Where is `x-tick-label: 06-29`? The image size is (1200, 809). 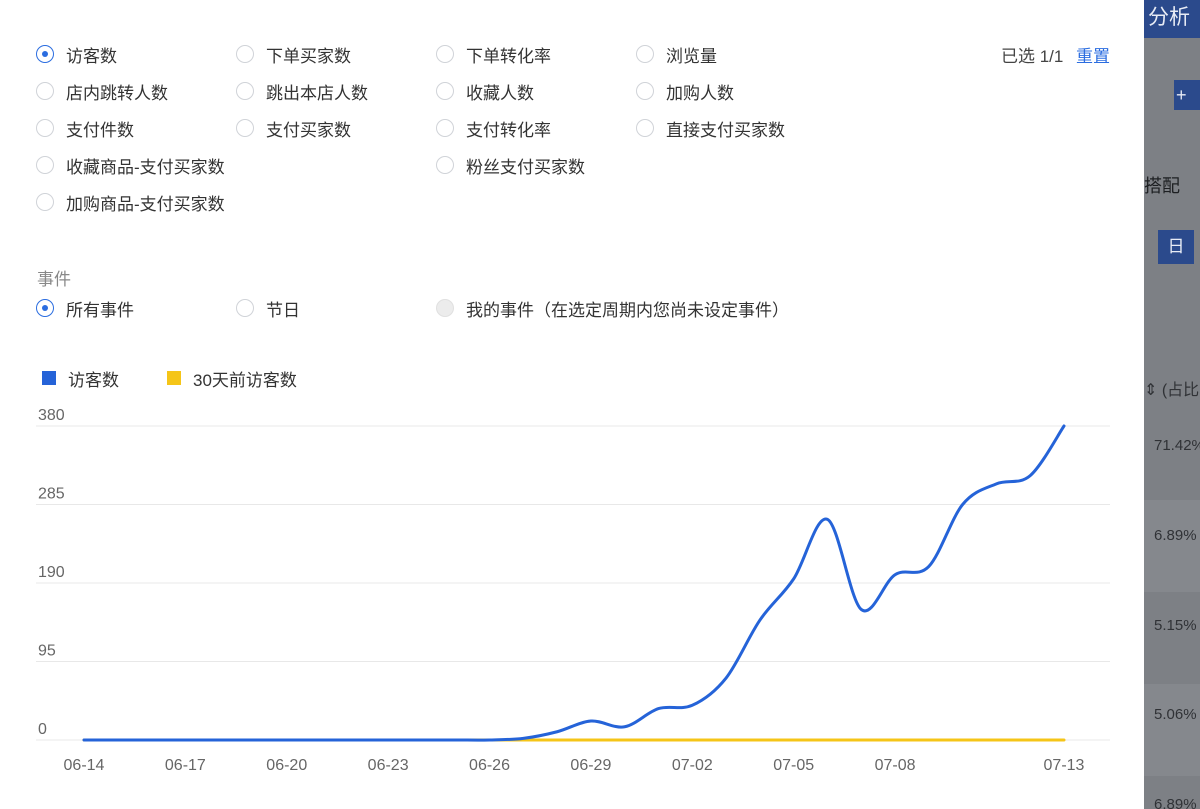
x-tick-label: 06-29 is located at coordinates (590, 765).